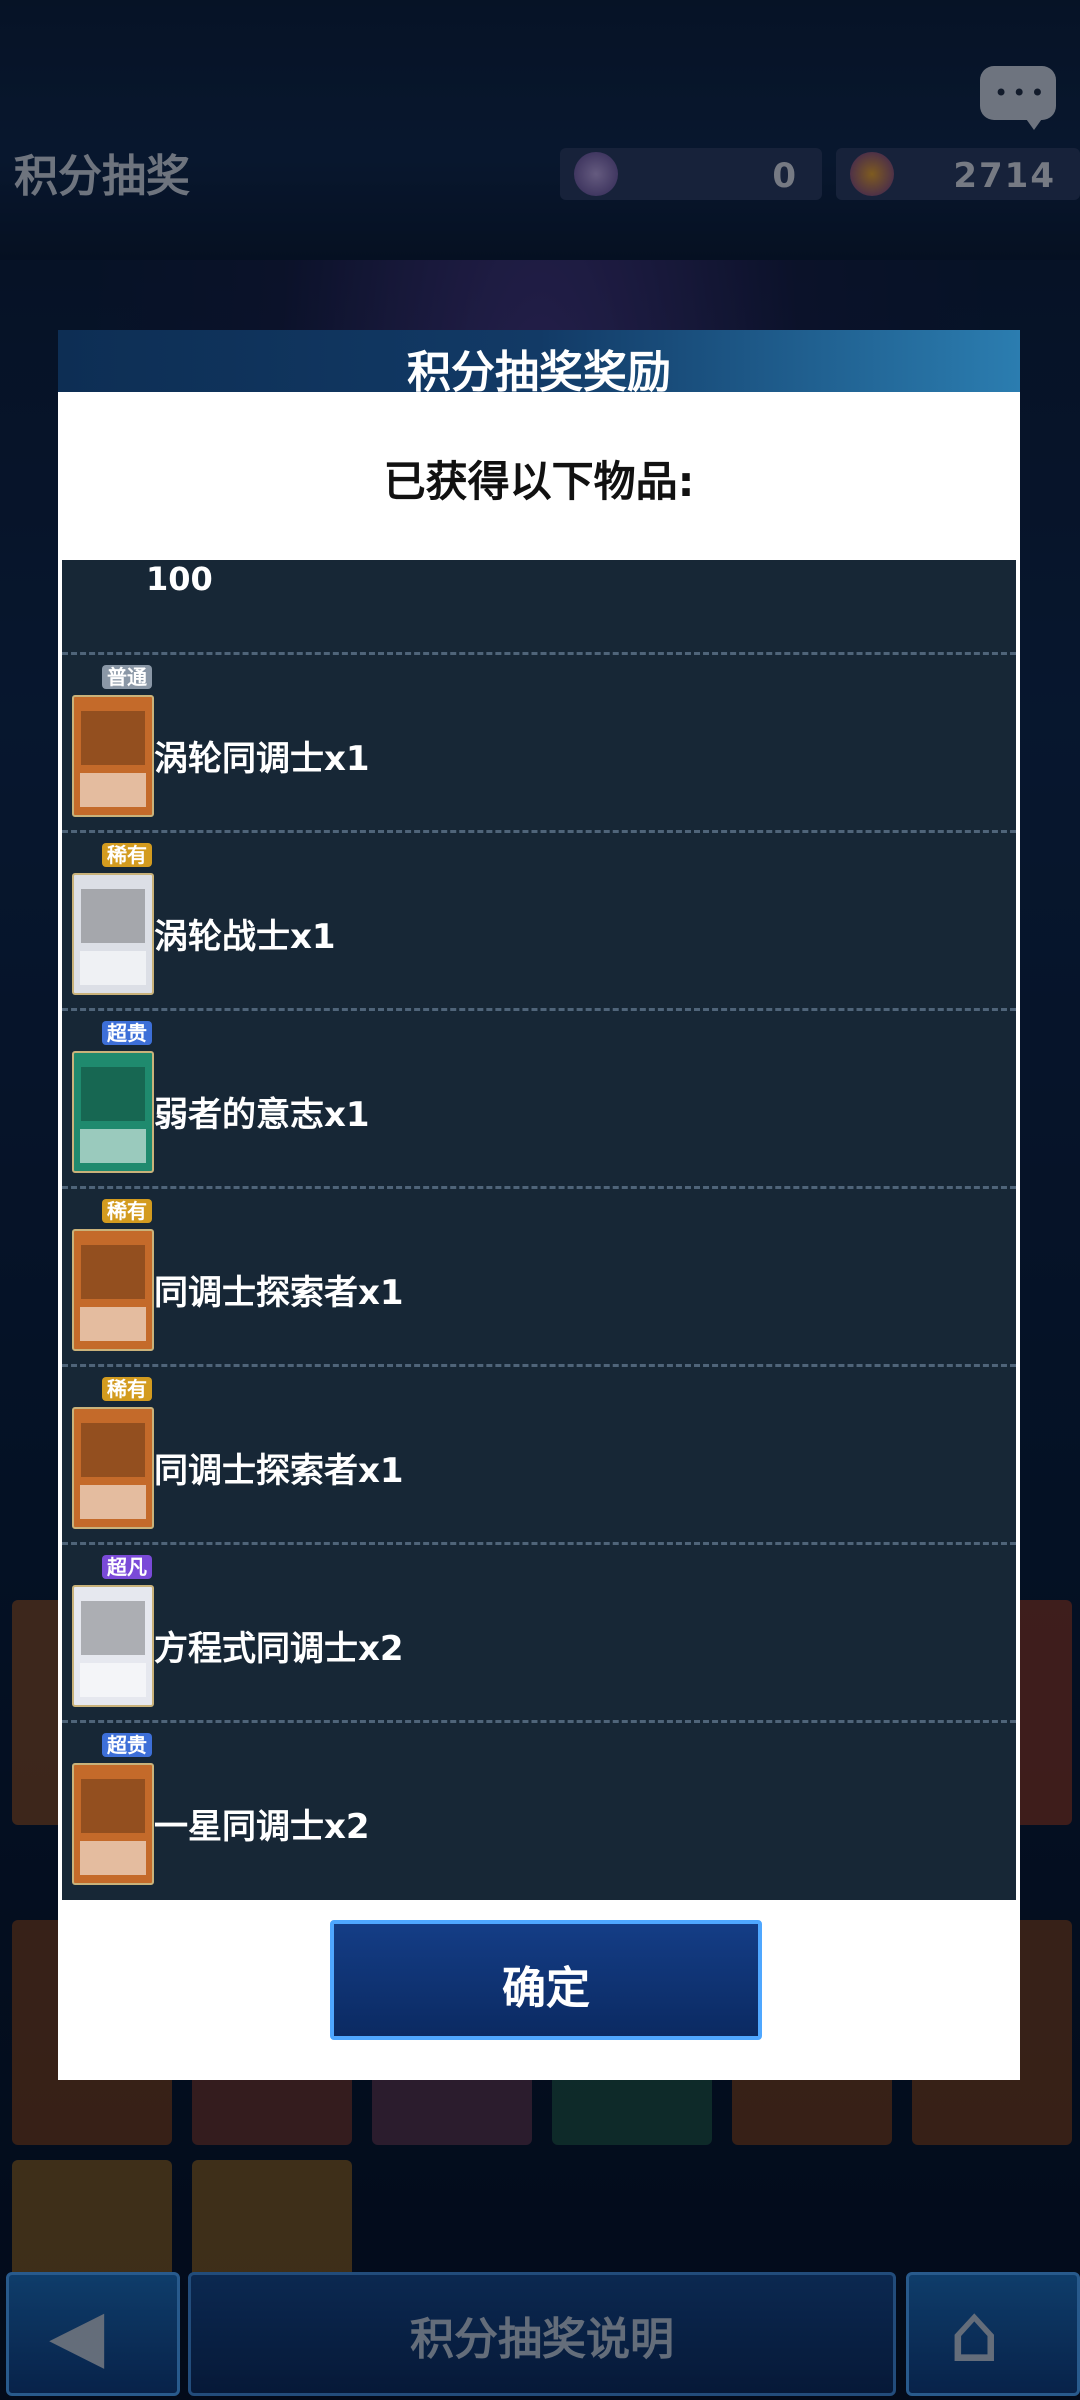  Describe the element at coordinates (539, 372) in the screenshot. I see `dialog-title: 积分抽奖奖励` at that location.